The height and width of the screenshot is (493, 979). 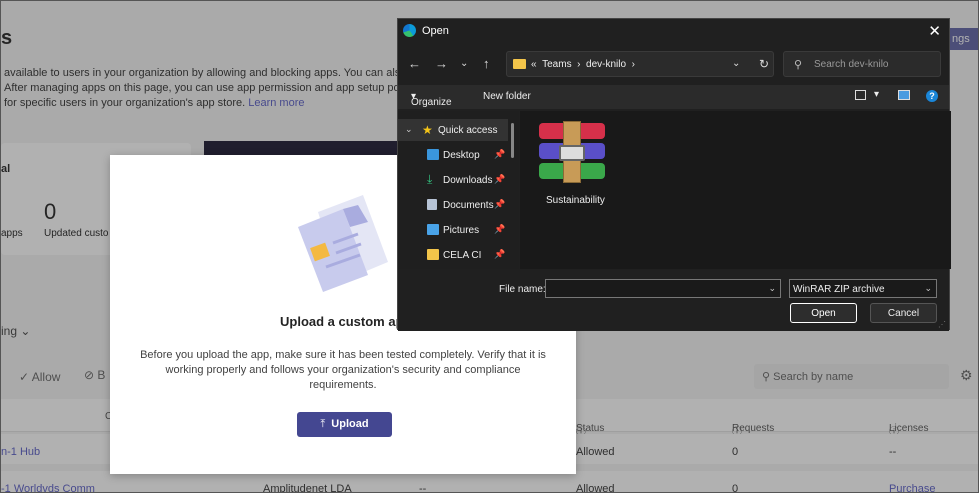 What do you see at coordinates (441, 63) in the screenshot?
I see `forward-arrow-icon: →` at bounding box center [441, 63].